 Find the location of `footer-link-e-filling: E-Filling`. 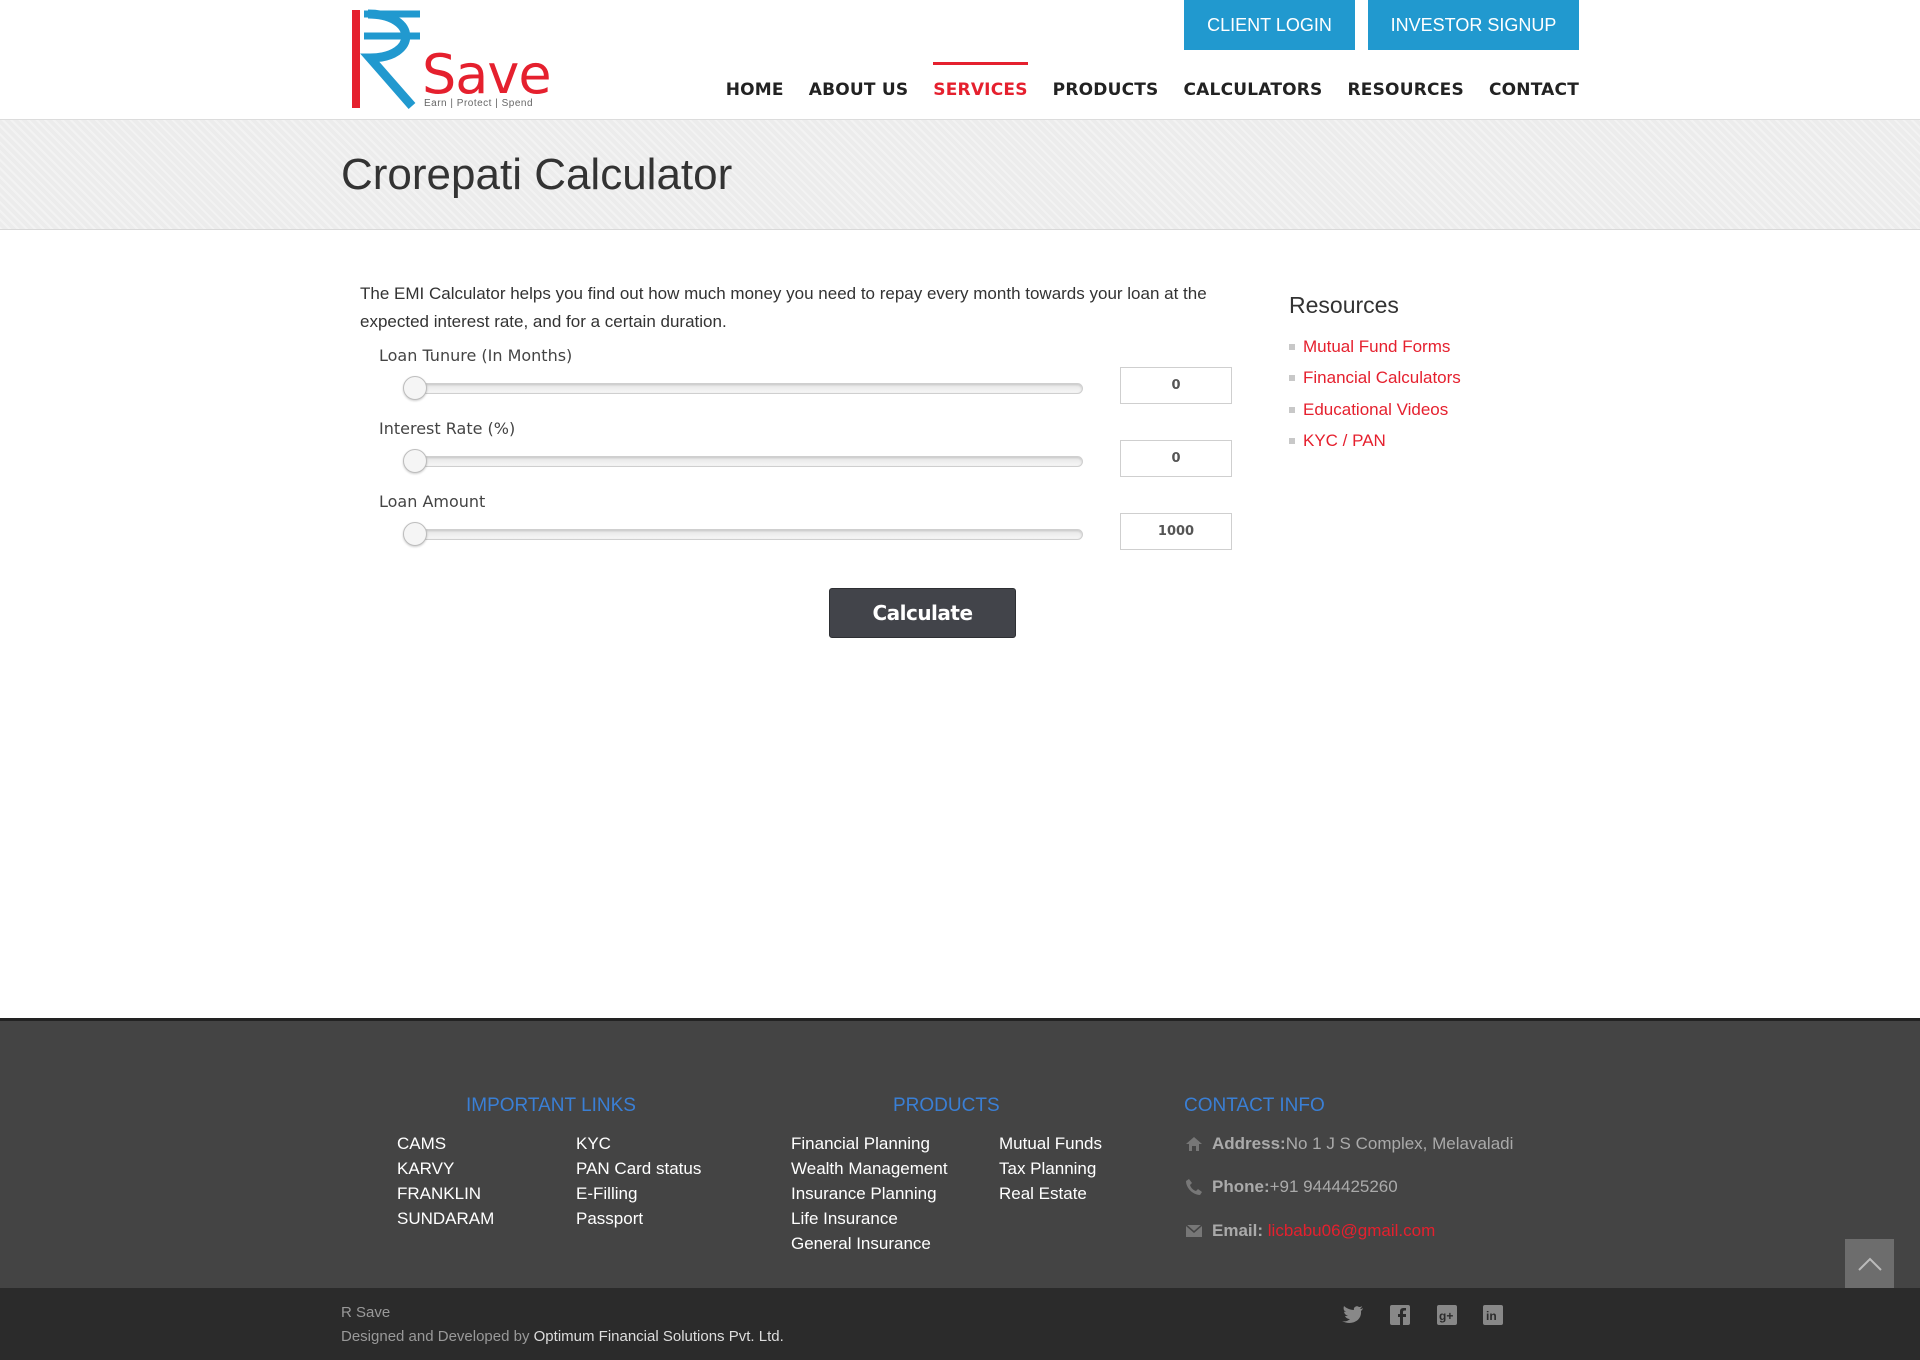

footer-link-e-filling: E-Filling is located at coordinates (606, 1194).